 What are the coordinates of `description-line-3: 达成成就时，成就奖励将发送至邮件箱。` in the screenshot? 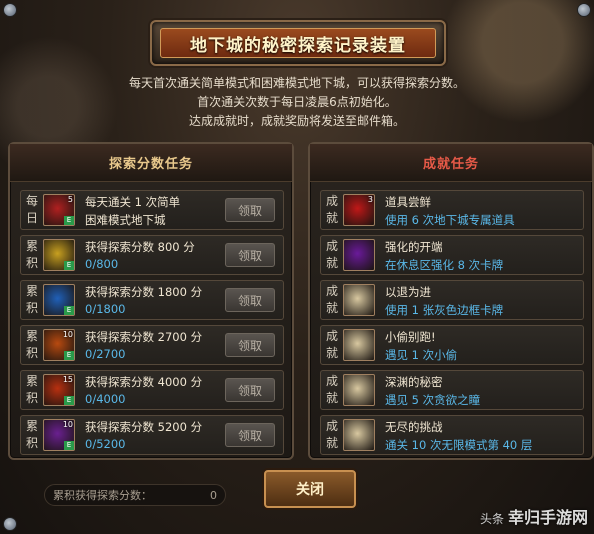 It's located at (296, 121).